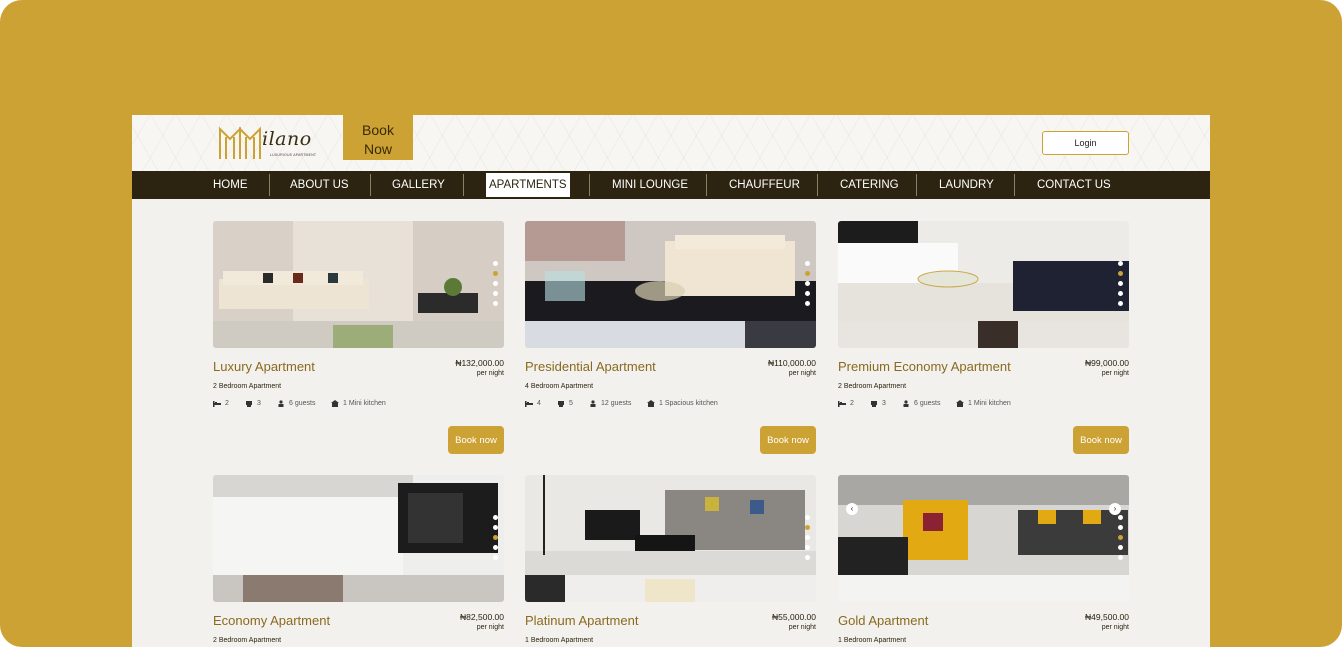 This screenshot has width=1342, height=647. I want to click on logo-wordmark: ilano, so click(287, 139).